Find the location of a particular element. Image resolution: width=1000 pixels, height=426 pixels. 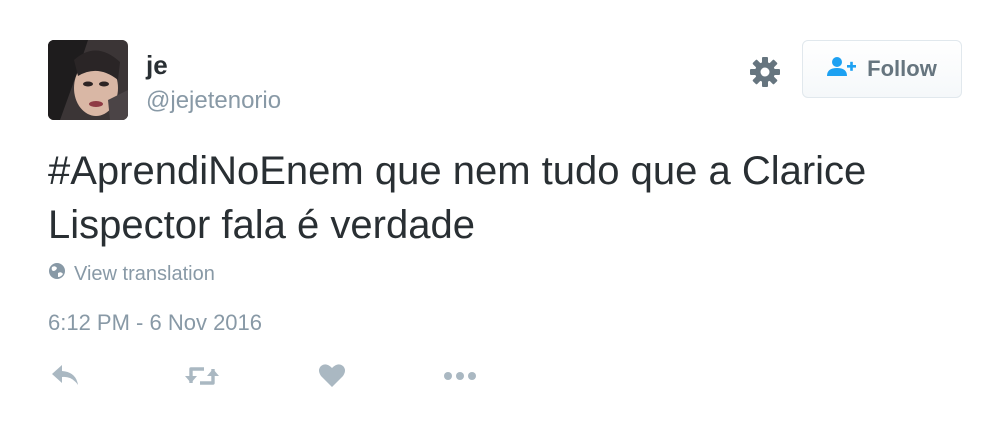

view-translation-link: View translation is located at coordinates (131, 274).